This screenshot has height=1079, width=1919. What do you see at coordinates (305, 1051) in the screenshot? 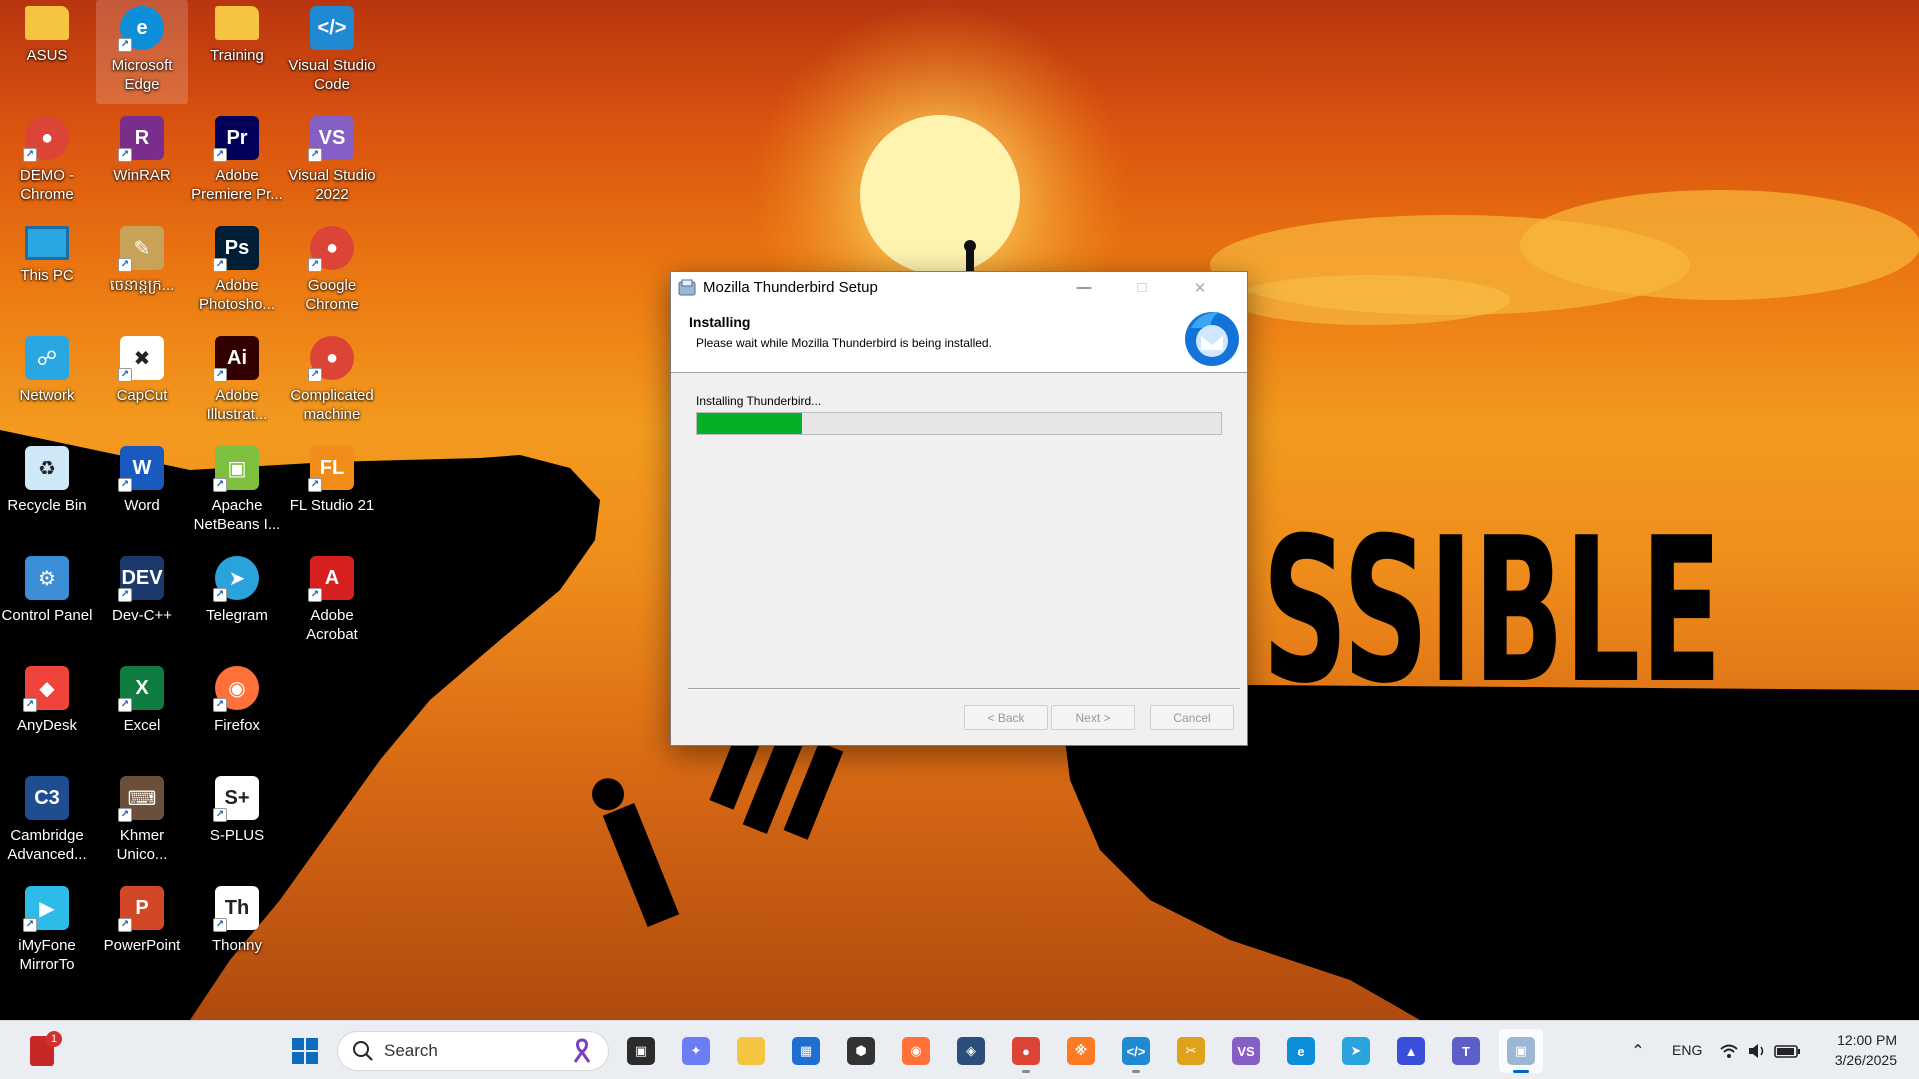
I see `start-button` at bounding box center [305, 1051].